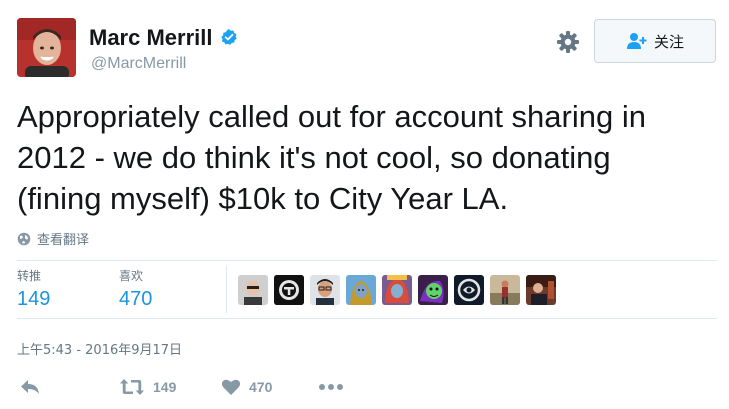 The image size is (729, 409). What do you see at coordinates (165, 387) in the screenshot?
I see `retweet-count: 149` at bounding box center [165, 387].